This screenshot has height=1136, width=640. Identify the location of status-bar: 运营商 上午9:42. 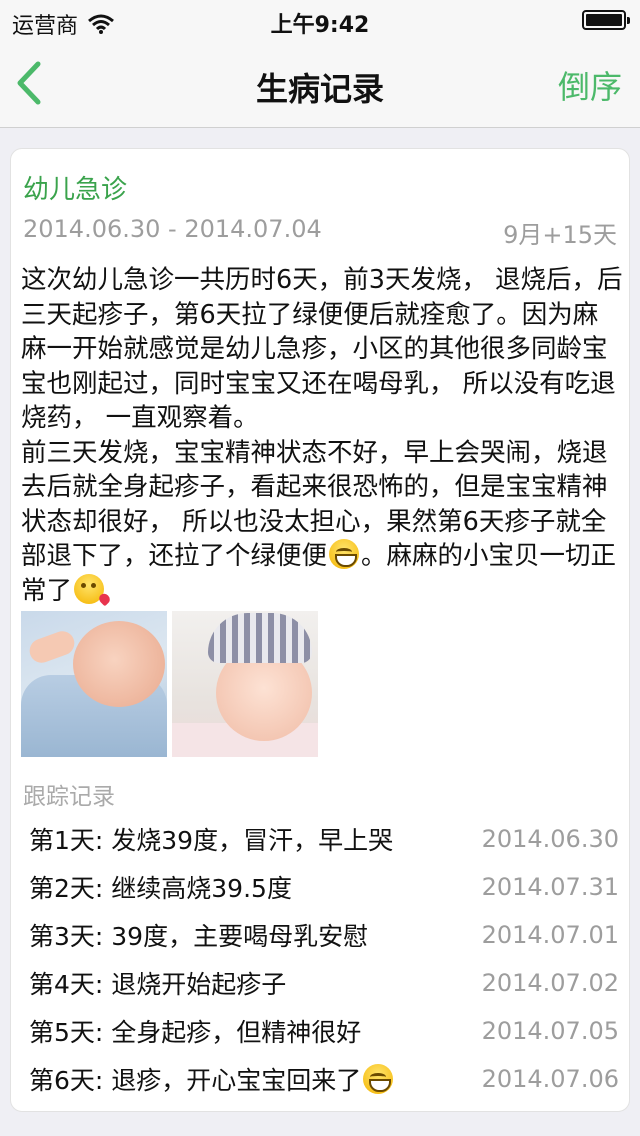
(320, 20).